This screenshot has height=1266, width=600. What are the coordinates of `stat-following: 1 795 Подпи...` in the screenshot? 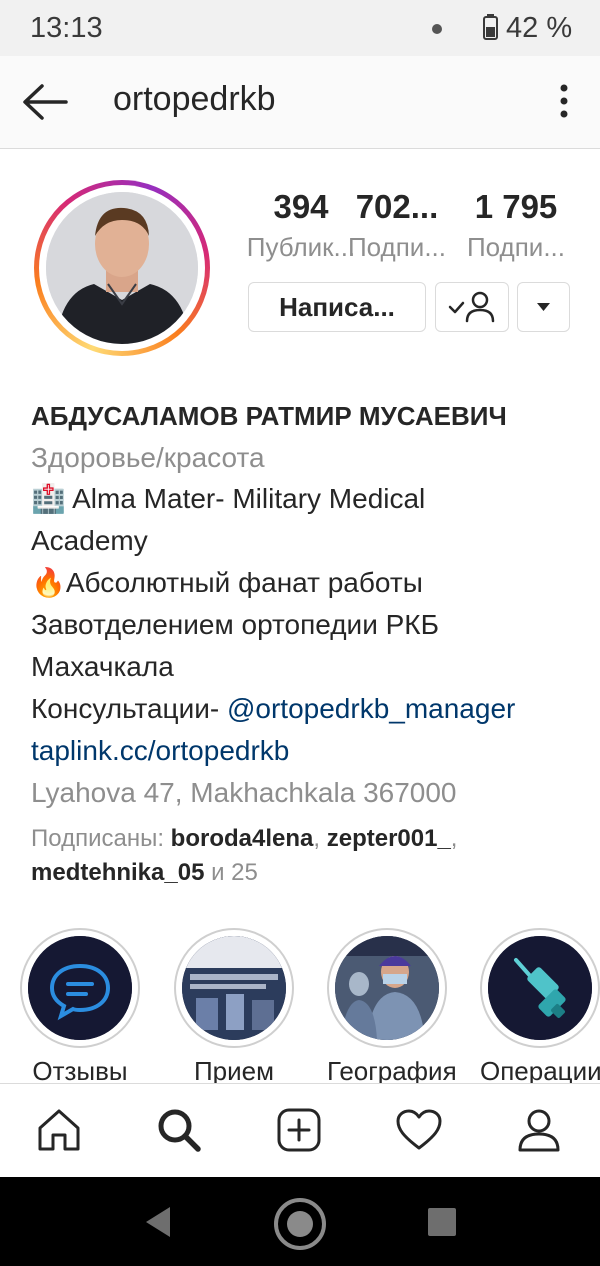 It's located at (516, 225).